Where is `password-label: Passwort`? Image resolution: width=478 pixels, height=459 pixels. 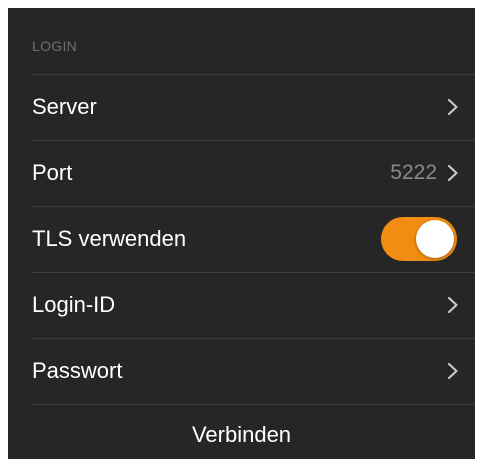
password-label: Passwort is located at coordinates (77, 370).